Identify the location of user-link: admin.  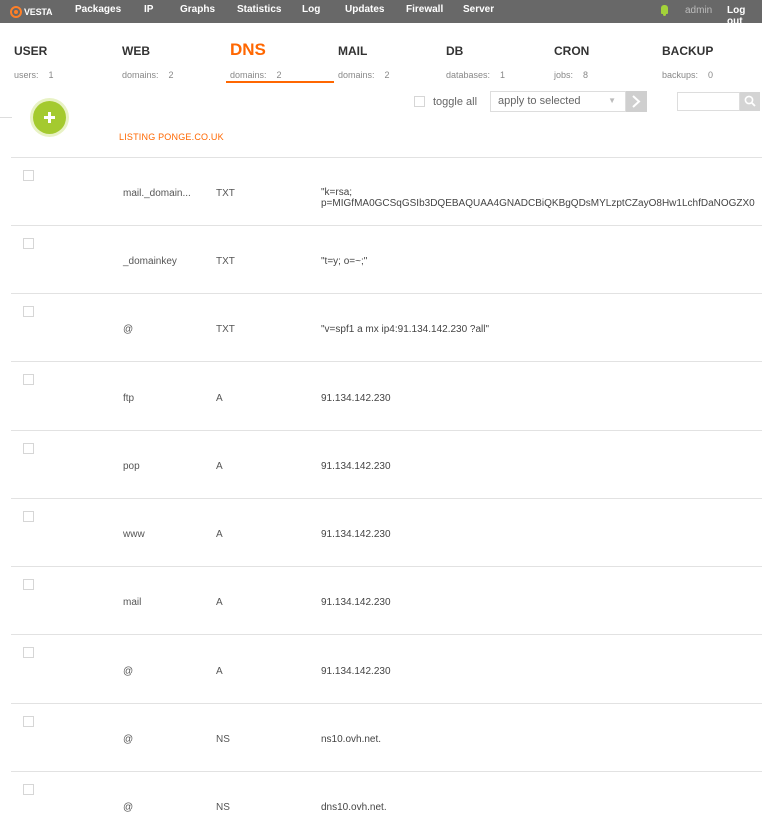
(698, 10).